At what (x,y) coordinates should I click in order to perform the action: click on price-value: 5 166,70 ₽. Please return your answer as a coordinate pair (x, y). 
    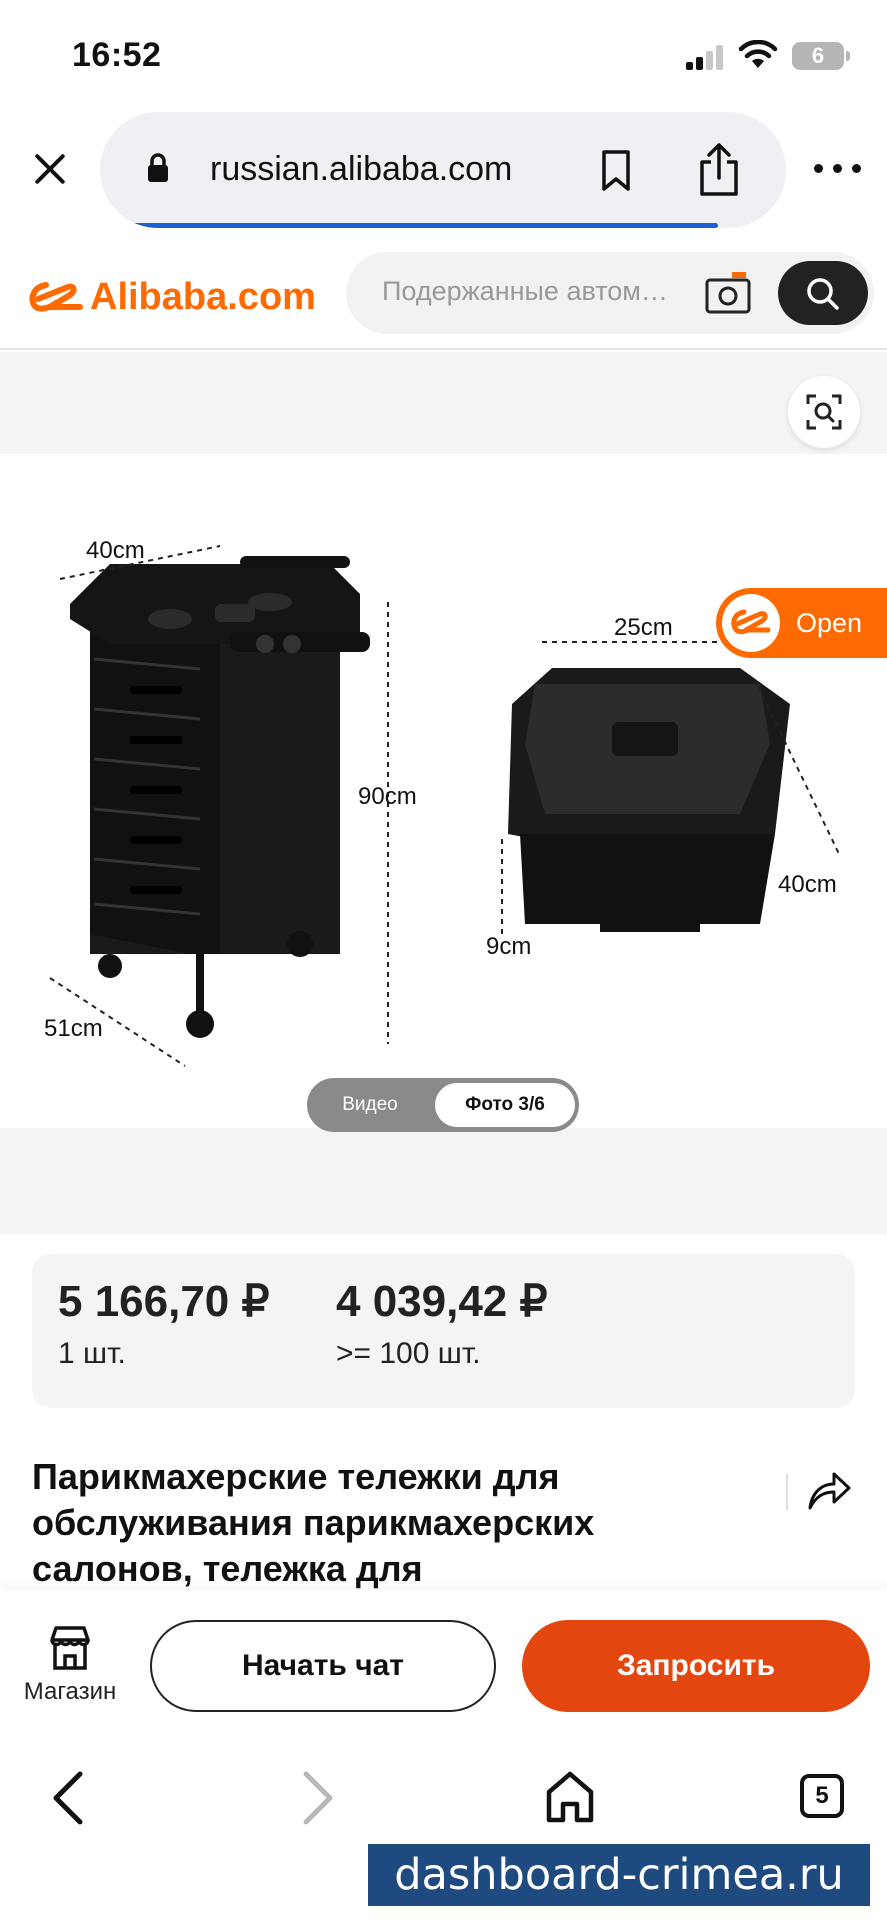
    Looking at the image, I should click on (164, 1301).